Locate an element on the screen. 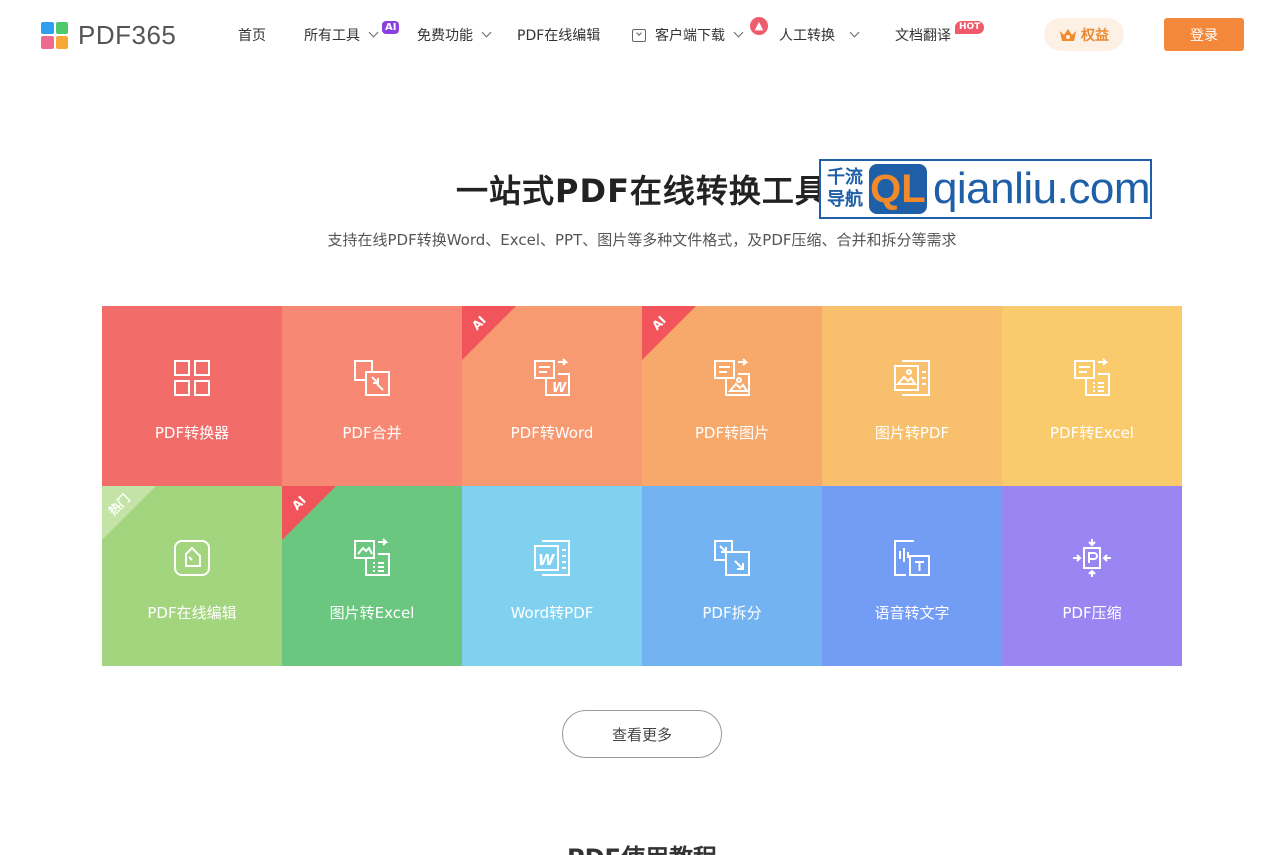  tool-tile-pdf-compress: PDF压缩 is located at coordinates (1092, 576).